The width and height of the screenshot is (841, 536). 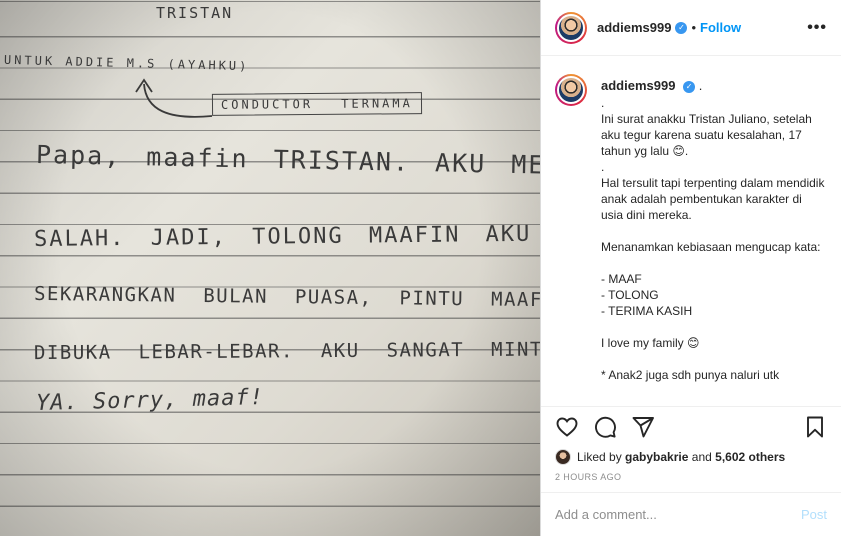 What do you see at coordinates (563, 457) in the screenshot?
I see `liker-avatar` at bounding box center [563, 457].